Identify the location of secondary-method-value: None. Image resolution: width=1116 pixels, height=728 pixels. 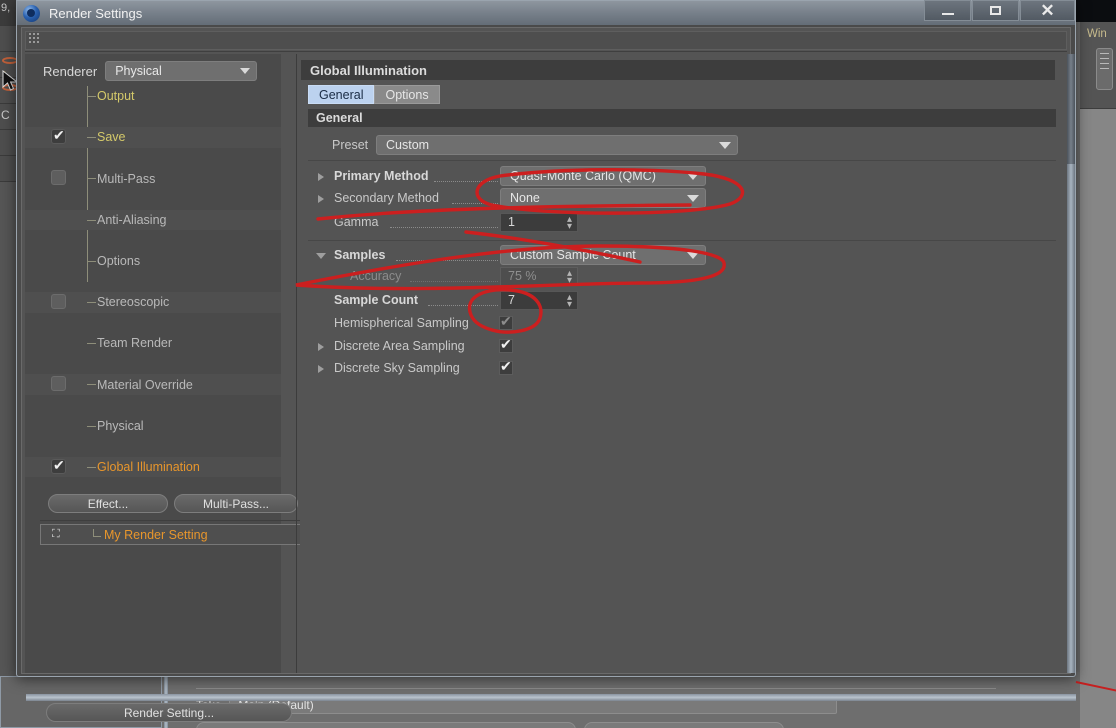
(525, 198).